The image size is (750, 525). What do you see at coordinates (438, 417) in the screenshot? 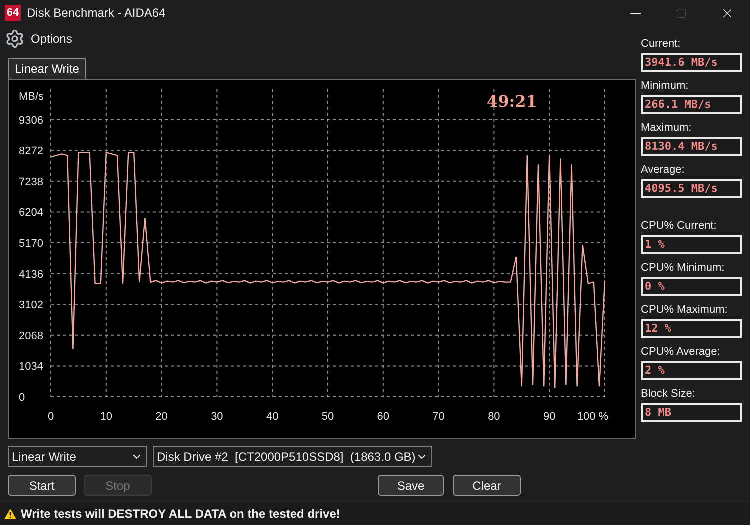
I see `x-tick-label: 70` at bounding box center [438, 417].